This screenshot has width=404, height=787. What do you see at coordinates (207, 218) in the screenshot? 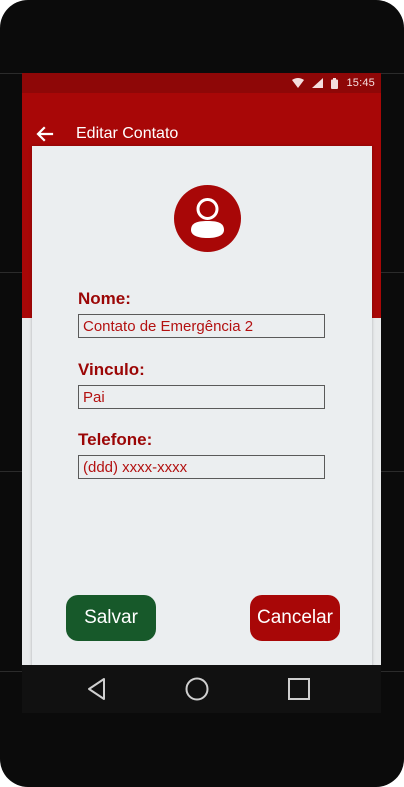
I see `user-avatar-icon` at bounding box center [207, 218].